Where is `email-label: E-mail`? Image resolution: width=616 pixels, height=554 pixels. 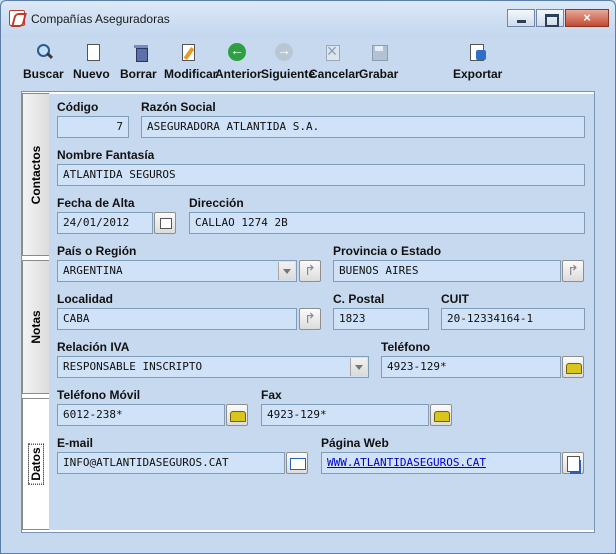 email-label: E-mail is located at coordinates (75, 443).